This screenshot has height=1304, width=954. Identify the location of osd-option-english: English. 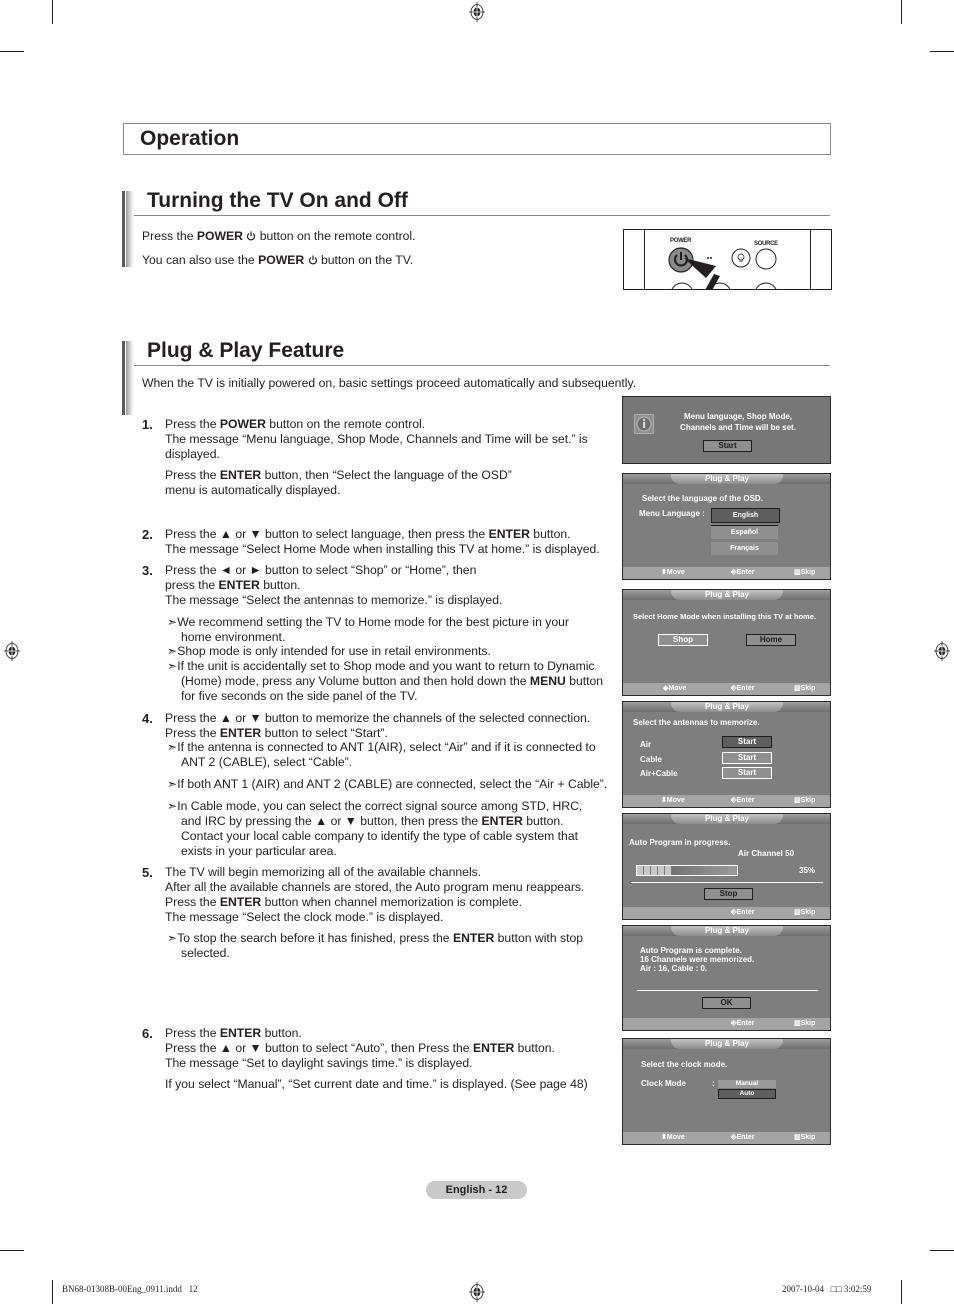
(745, 515).